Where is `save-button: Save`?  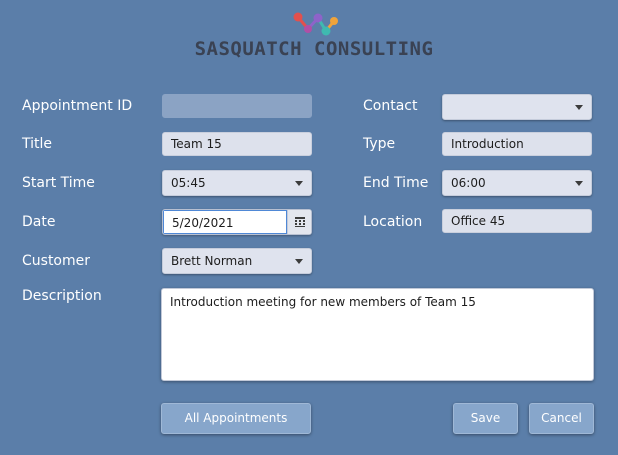
save-button: Save is located at coordinates (485, 418).